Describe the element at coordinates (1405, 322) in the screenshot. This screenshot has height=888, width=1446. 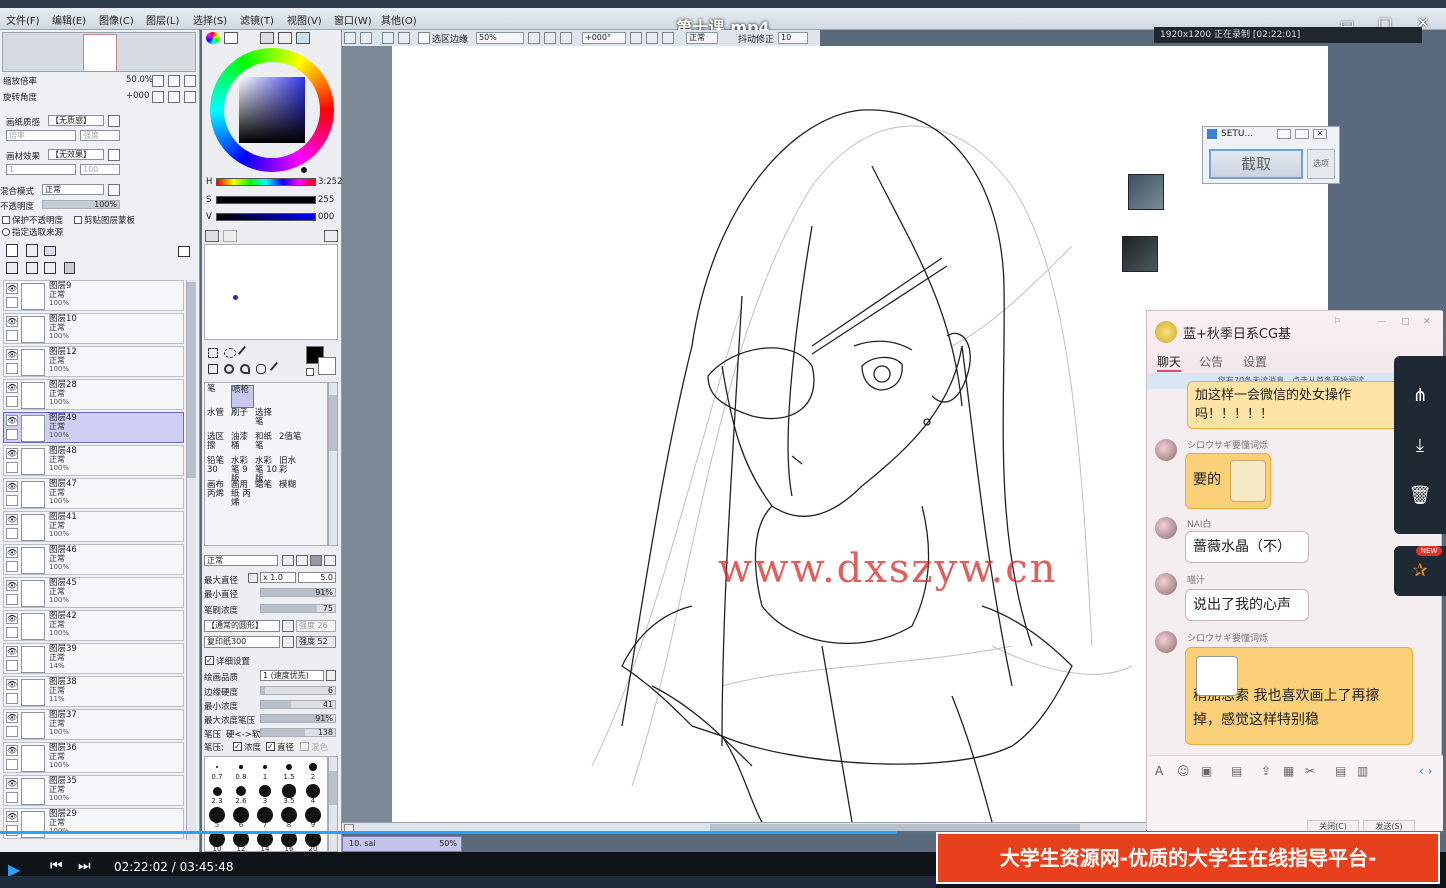
I see `chat-maximize-icon: □` at that location.